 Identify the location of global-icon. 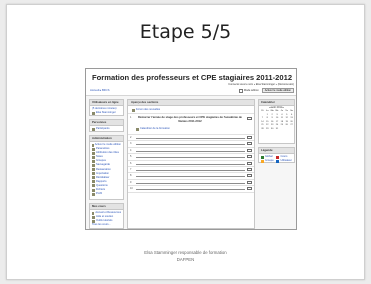
(262, 157).